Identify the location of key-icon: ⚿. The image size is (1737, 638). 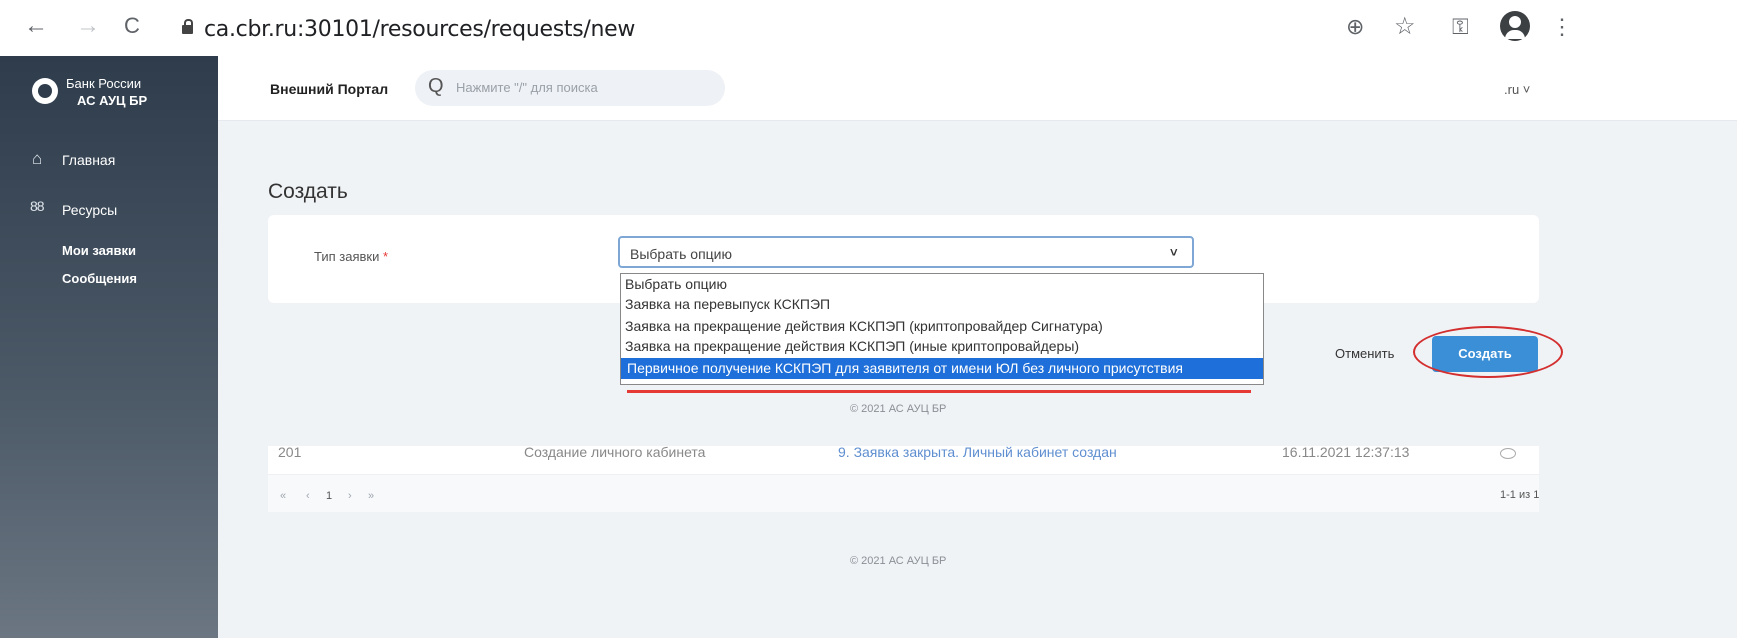
(1460, 27).